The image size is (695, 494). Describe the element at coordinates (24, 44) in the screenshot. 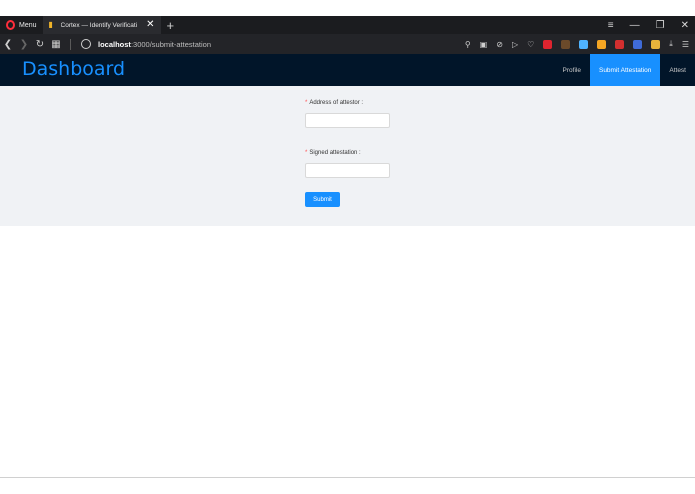

I see `forward-icon: ❯` at that location.